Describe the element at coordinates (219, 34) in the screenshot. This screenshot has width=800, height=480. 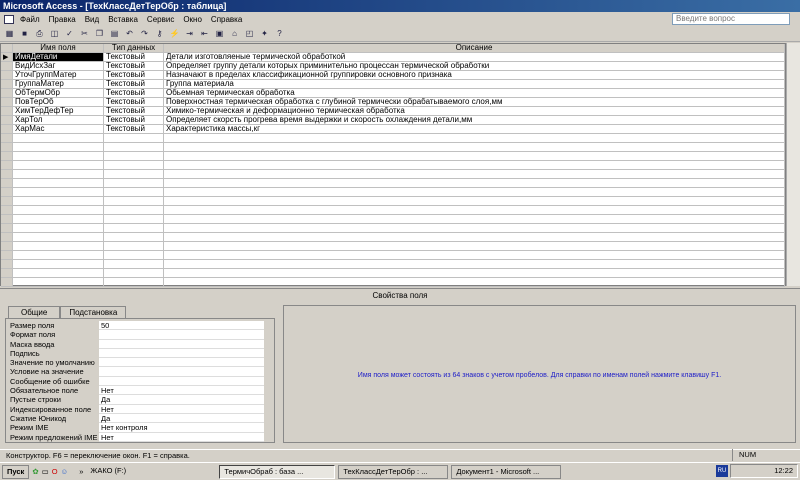
I see `properties-icon: ▣` at that location.